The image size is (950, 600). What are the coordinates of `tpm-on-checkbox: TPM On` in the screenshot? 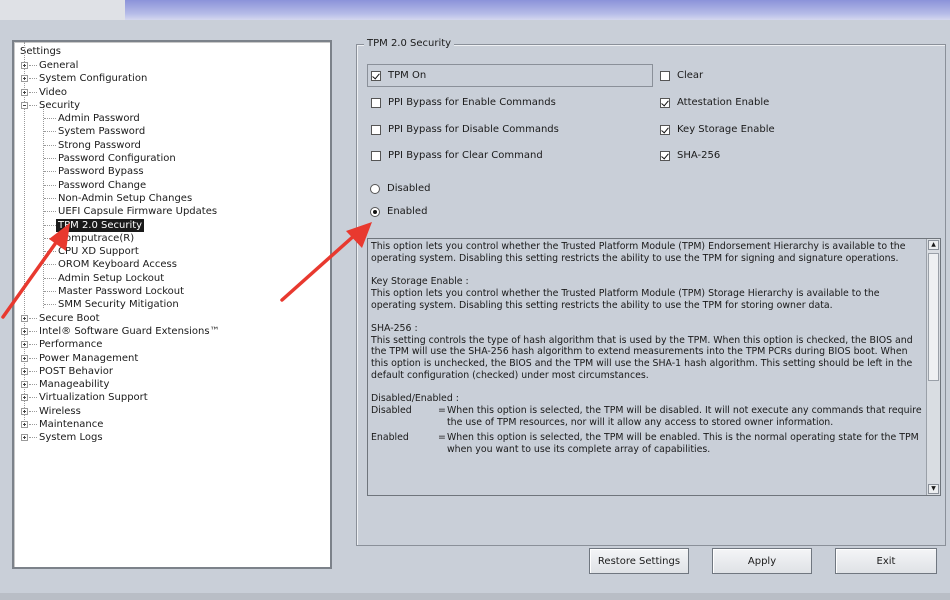 It's located at (398, 75).